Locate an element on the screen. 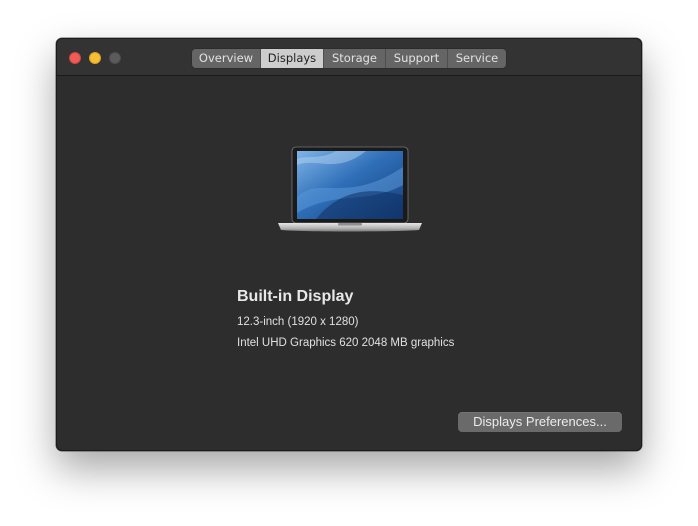 The height and width of the screenshot is (526, 698). display-graphics: Intel UHD Graphics 620 2048 MB graphics is located at coordinates (346, 343).